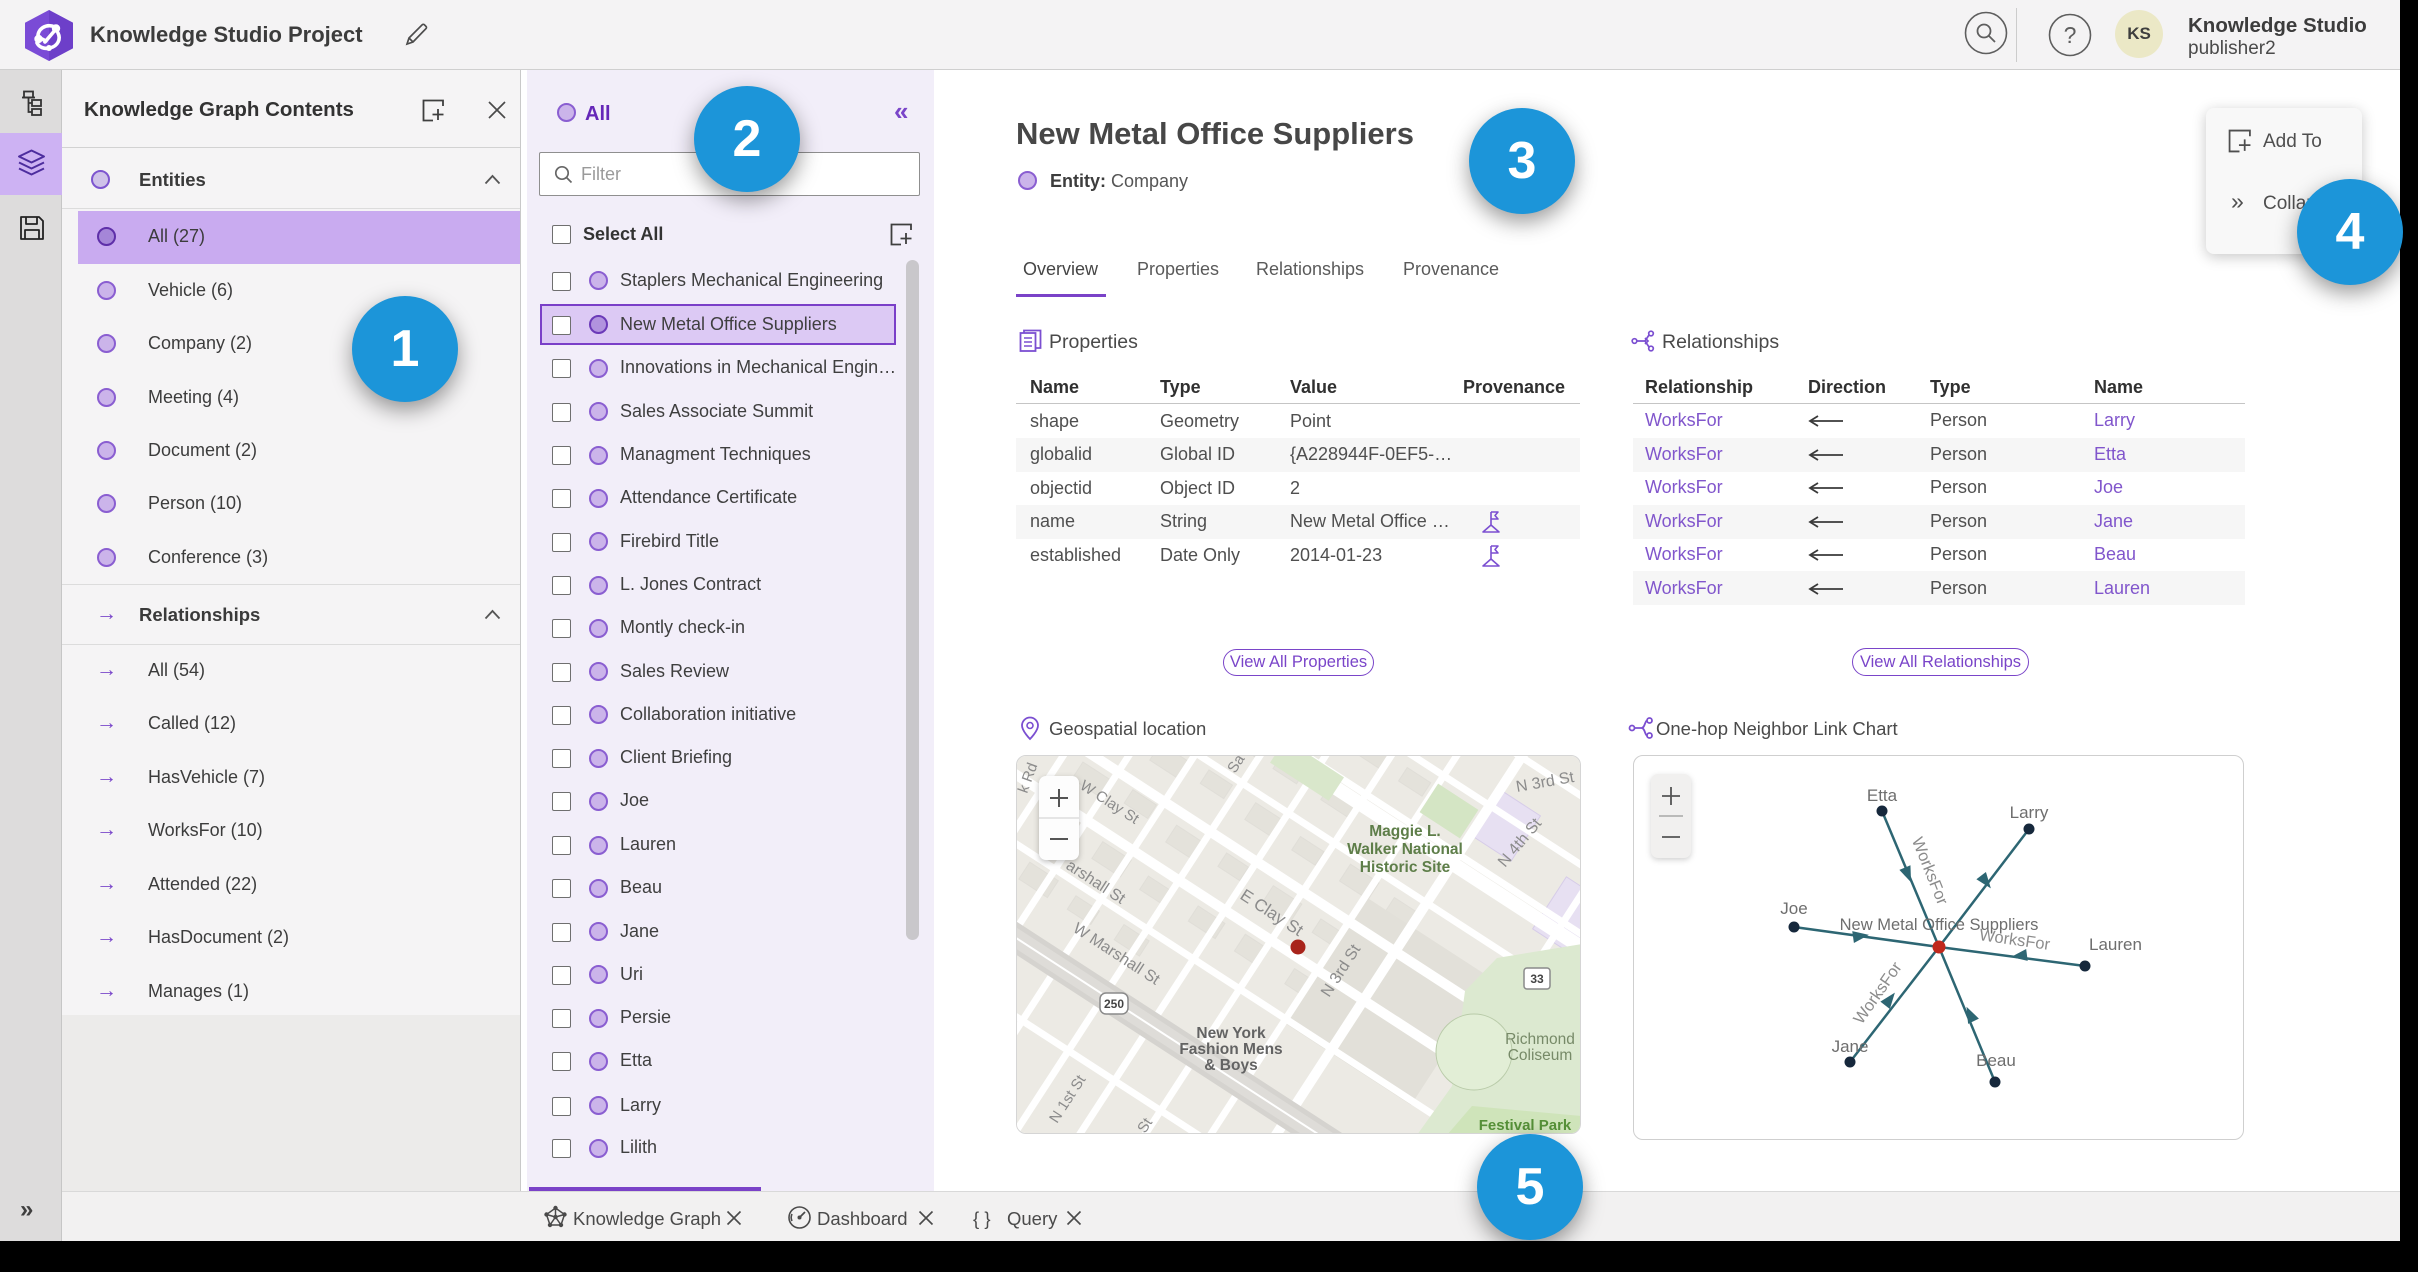 Image resolution: width=2418 pixels, height=1272 pixels. Describe the element at coordinates (1850, 1046) in the screenshot. I see `svg-text: Jane` at that location.